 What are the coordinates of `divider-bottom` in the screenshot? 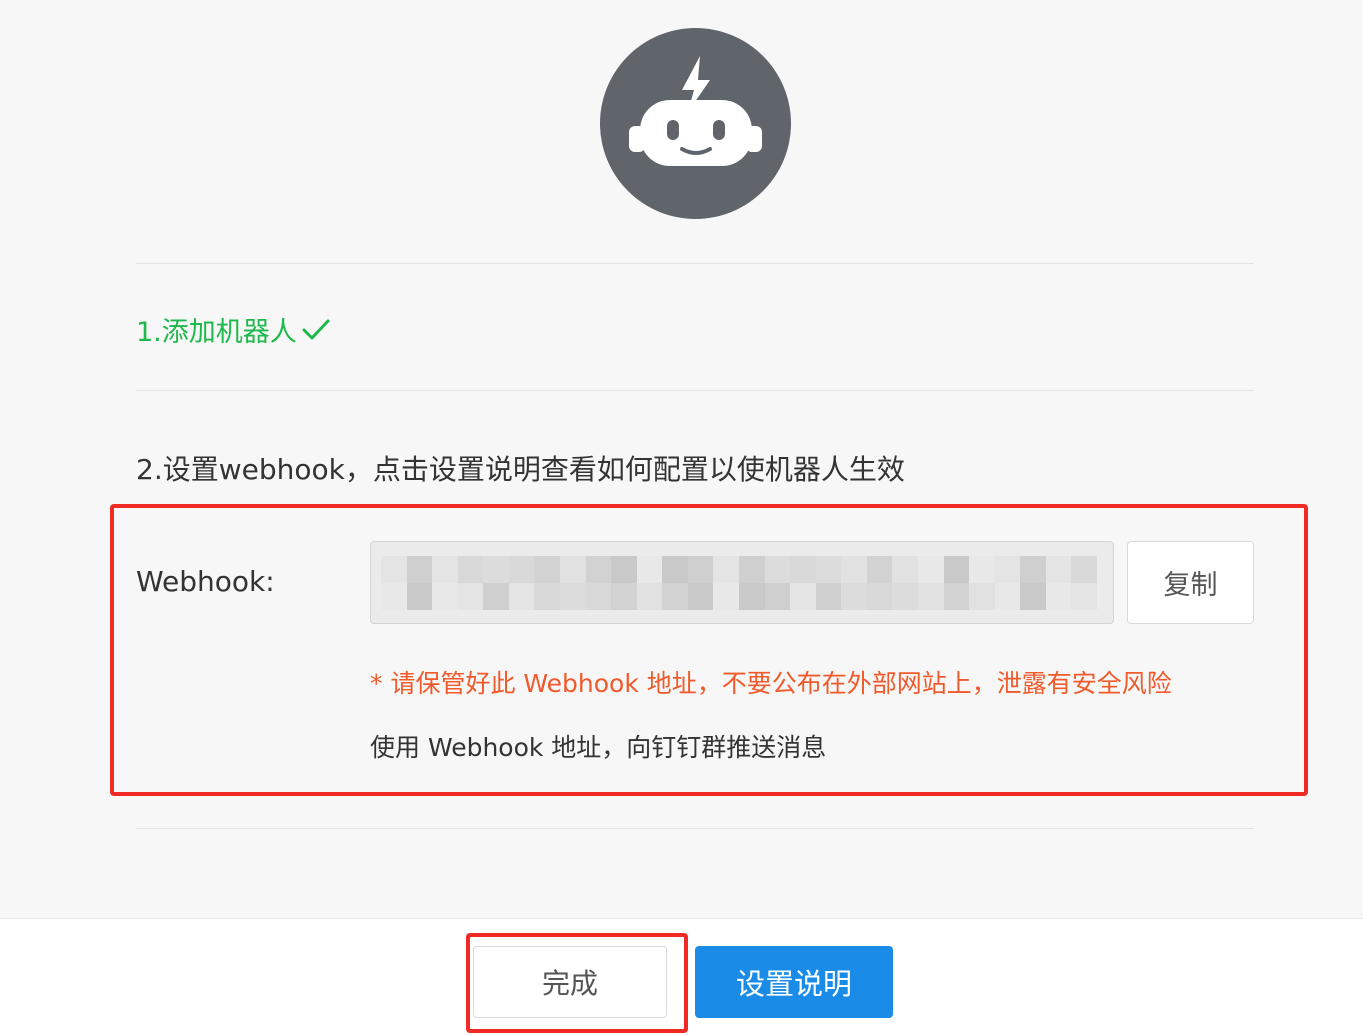 It's located at (695, 828).